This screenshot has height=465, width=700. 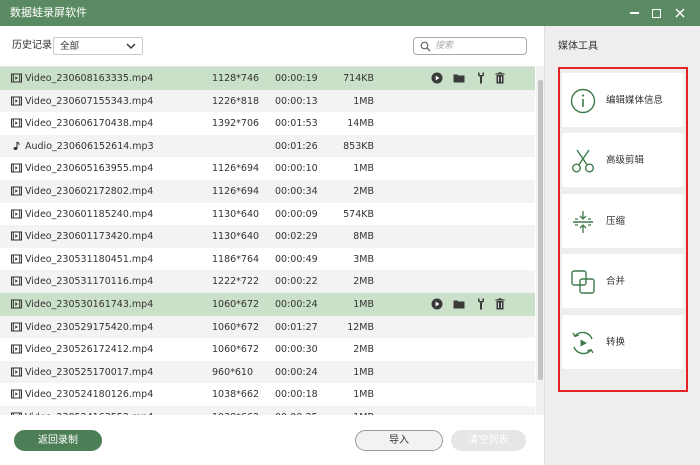 I want to click on search-input: 搜索, so click(x=470, y=46).